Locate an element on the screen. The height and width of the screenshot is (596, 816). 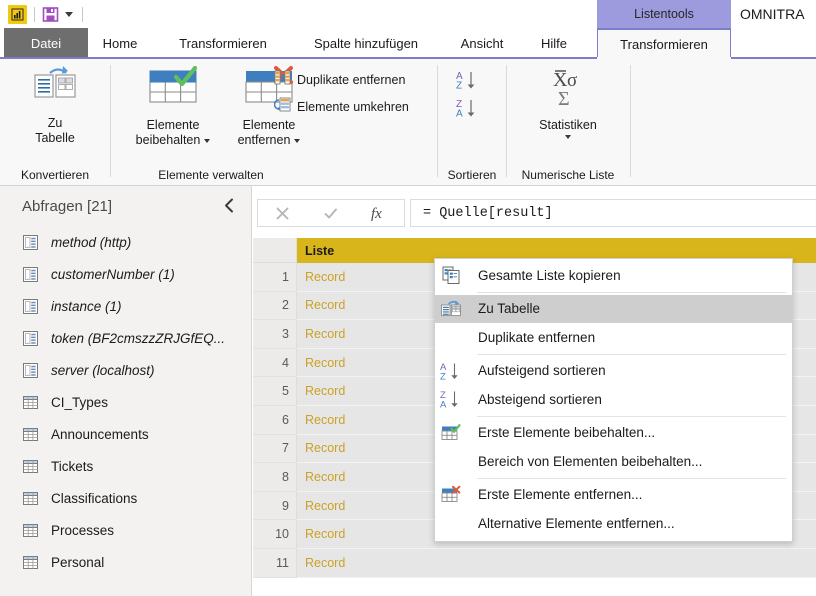
query-item-server-localhost: server (localhost) is located at coordinates (126, 370).